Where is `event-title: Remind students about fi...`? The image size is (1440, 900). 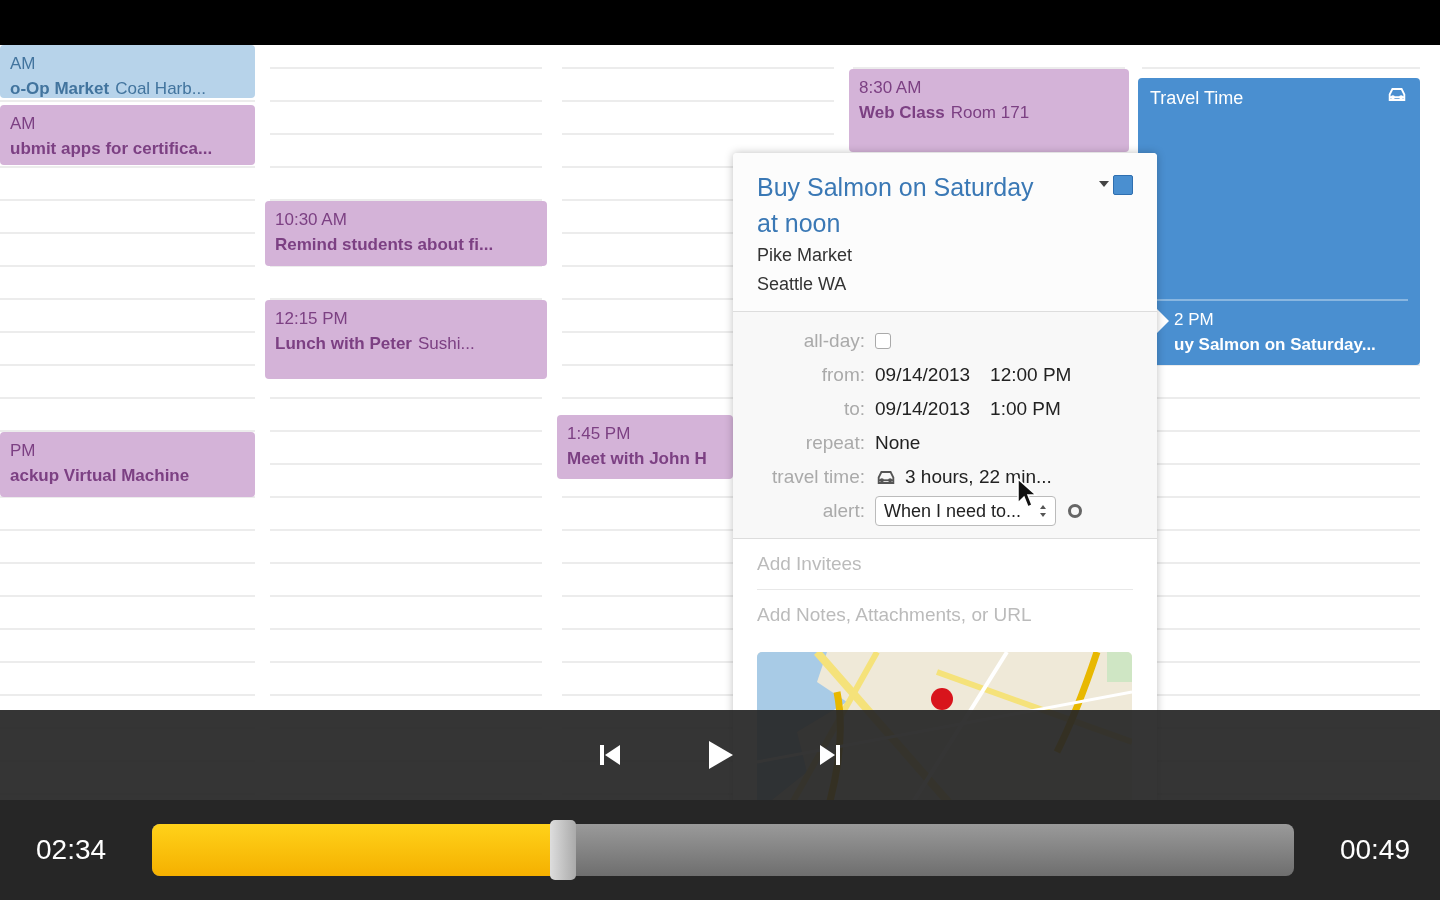 event-title: Remind students about fi... is located at coordinates (384, 244).